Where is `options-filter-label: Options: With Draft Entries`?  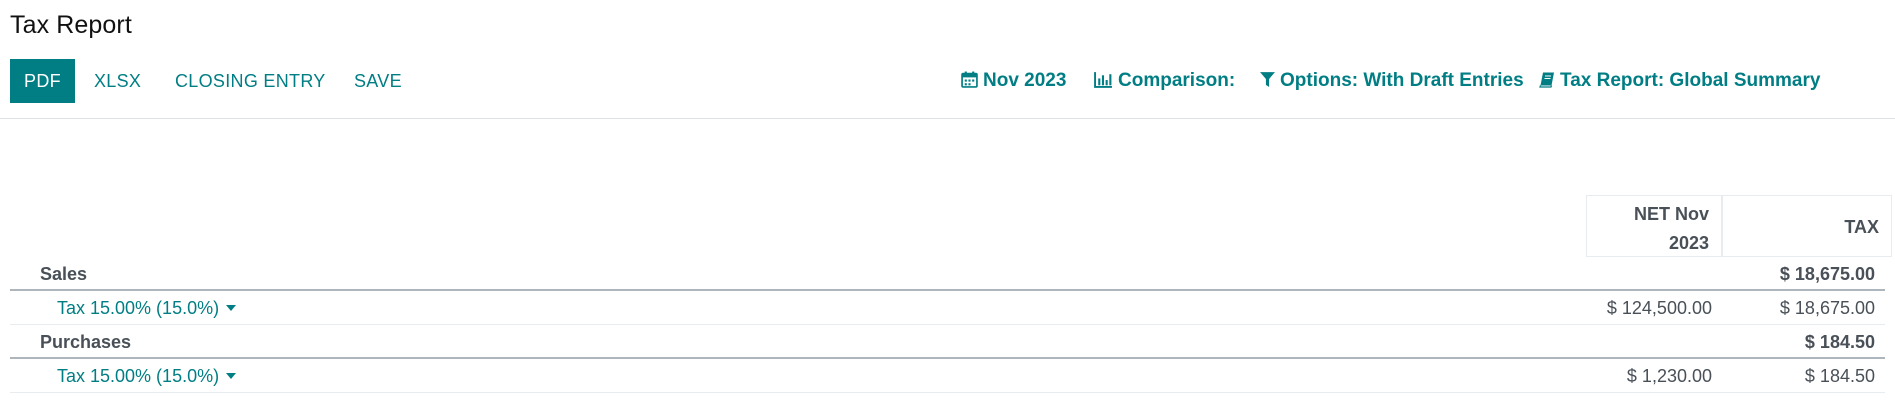 options-filter-label: Options: With Draft Entries is located at coordinates (1402, 80).